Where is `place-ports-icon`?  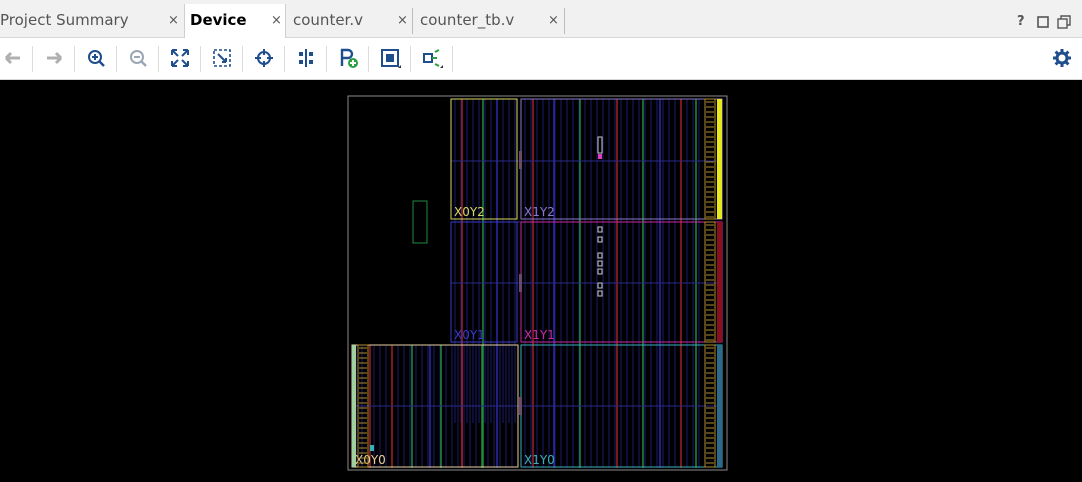
place-ports-icon is located at coordinates (348, 58).